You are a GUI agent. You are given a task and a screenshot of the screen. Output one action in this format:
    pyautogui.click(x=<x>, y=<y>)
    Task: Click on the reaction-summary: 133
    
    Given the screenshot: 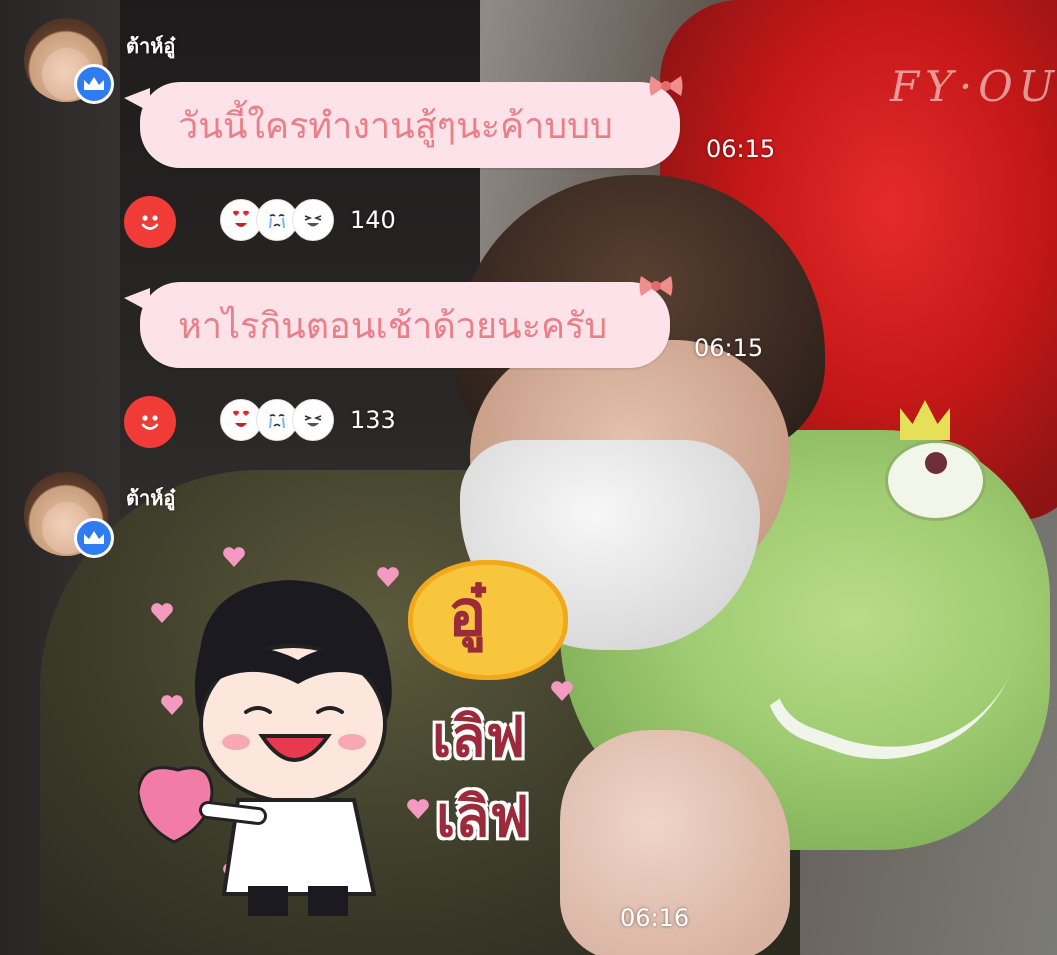 What is the action you would take?
    pyautogui.click(x=308, y=420)
    